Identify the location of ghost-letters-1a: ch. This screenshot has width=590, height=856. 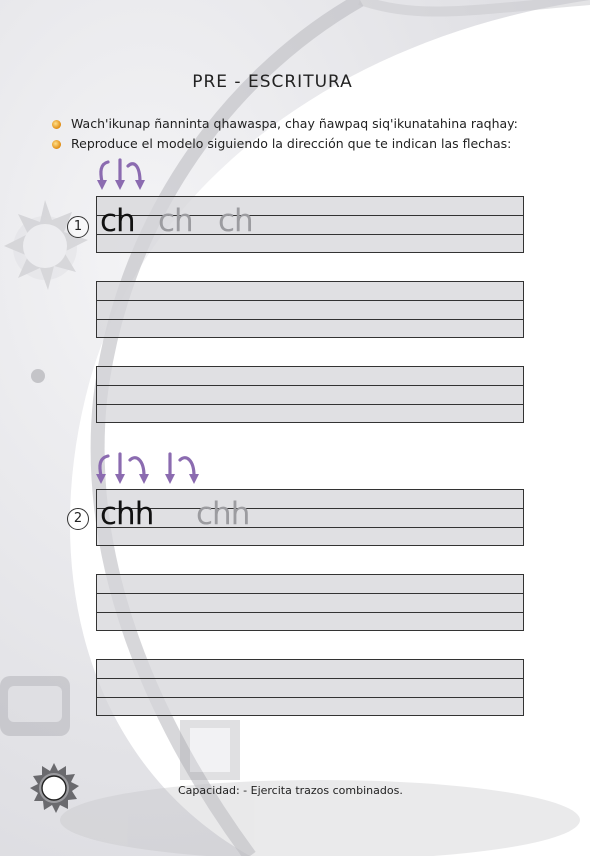
(176, 221).